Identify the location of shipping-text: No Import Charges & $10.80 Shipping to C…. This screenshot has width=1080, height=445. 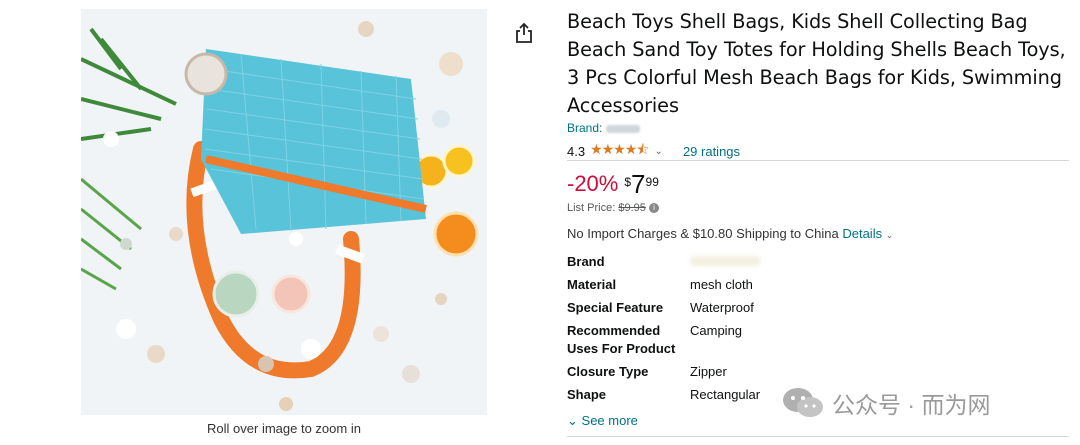
(703, 233).